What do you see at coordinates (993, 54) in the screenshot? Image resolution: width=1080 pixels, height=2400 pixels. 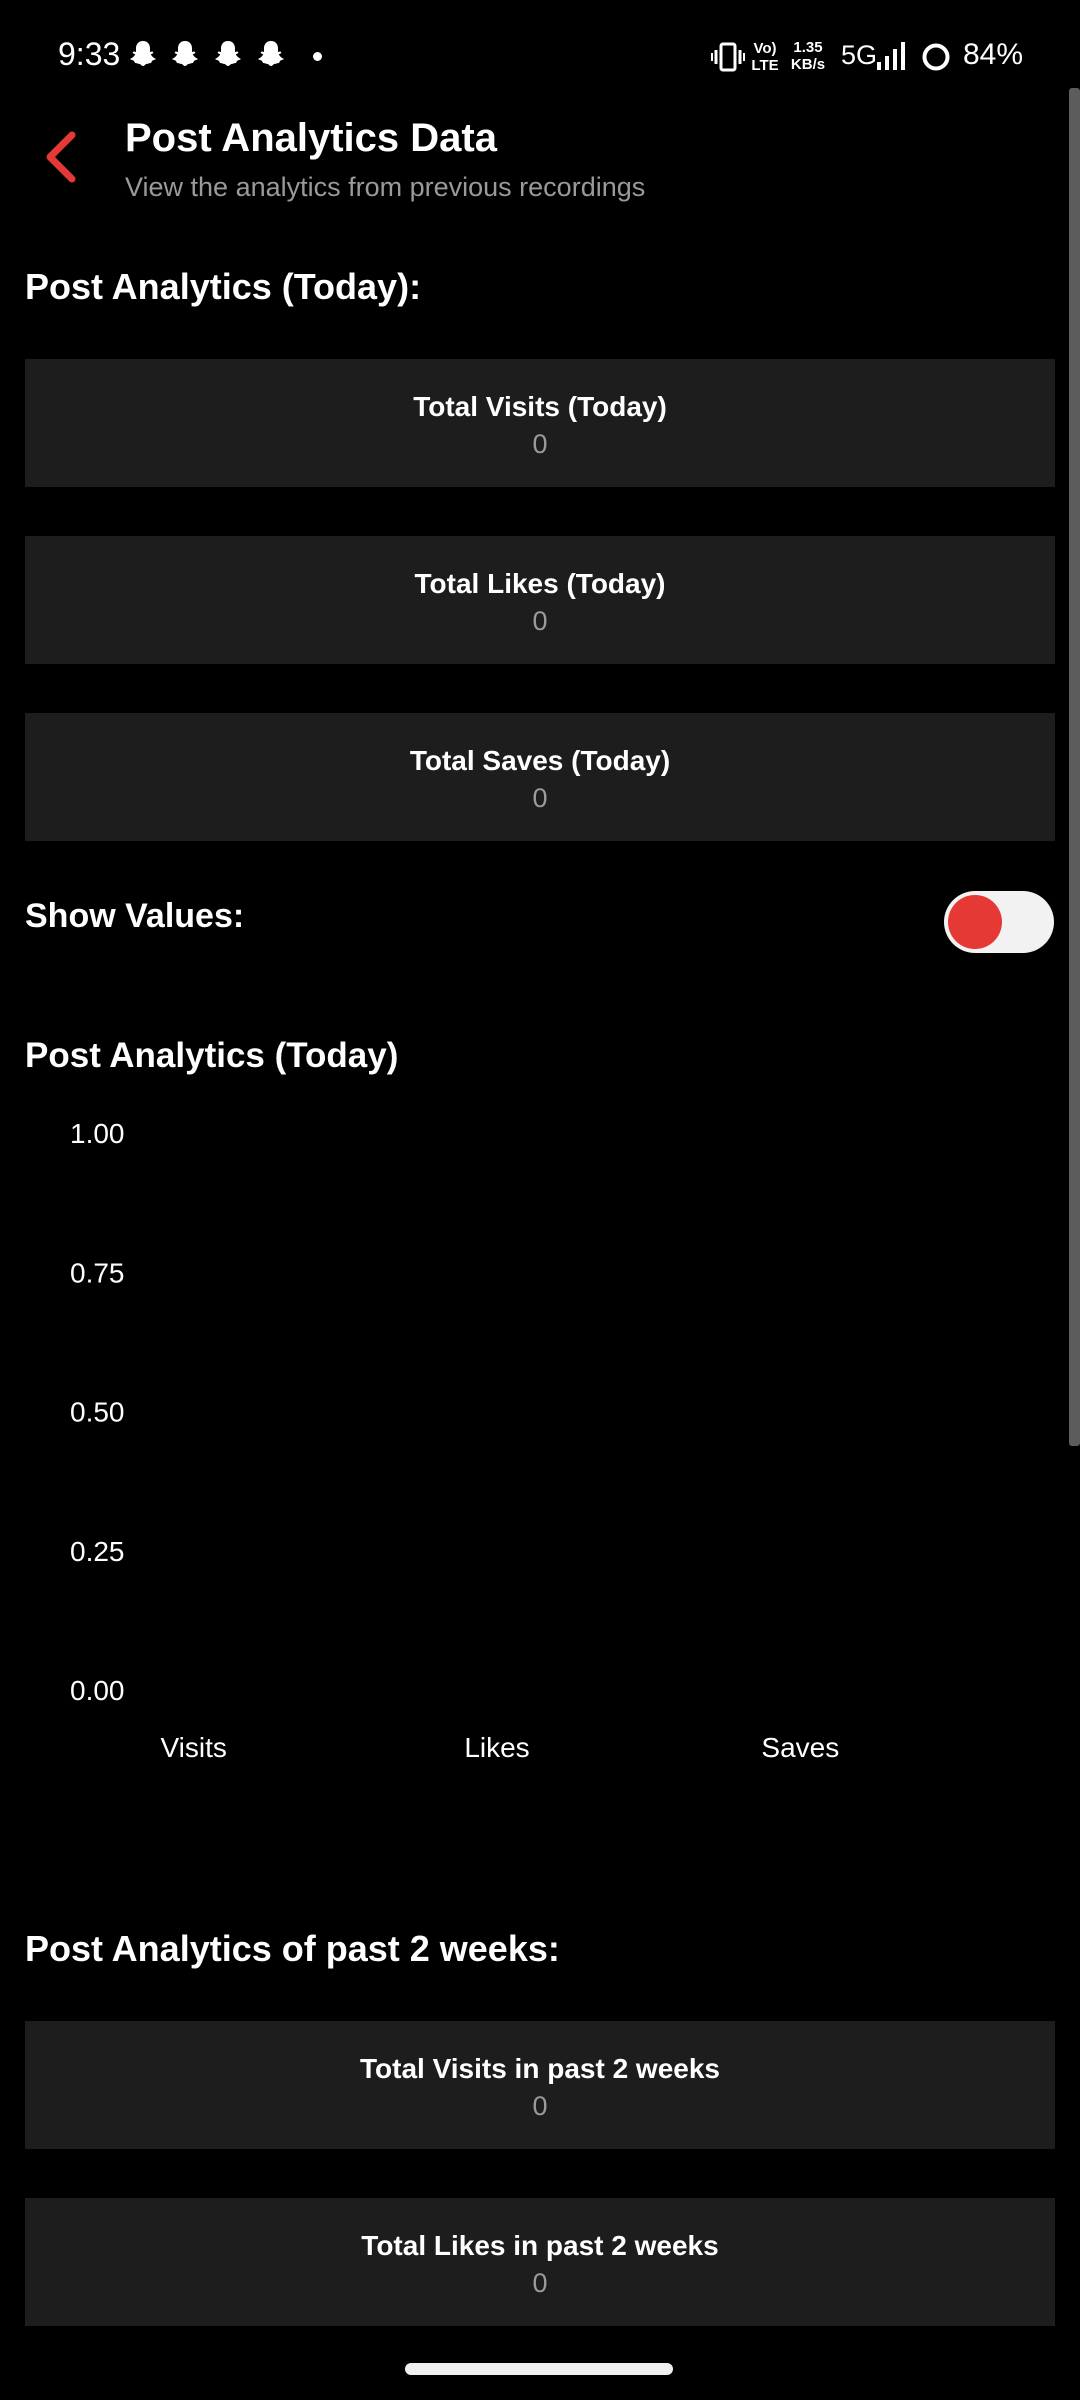 I see `battery-percent: 84%` at bounding box center [993, 54].